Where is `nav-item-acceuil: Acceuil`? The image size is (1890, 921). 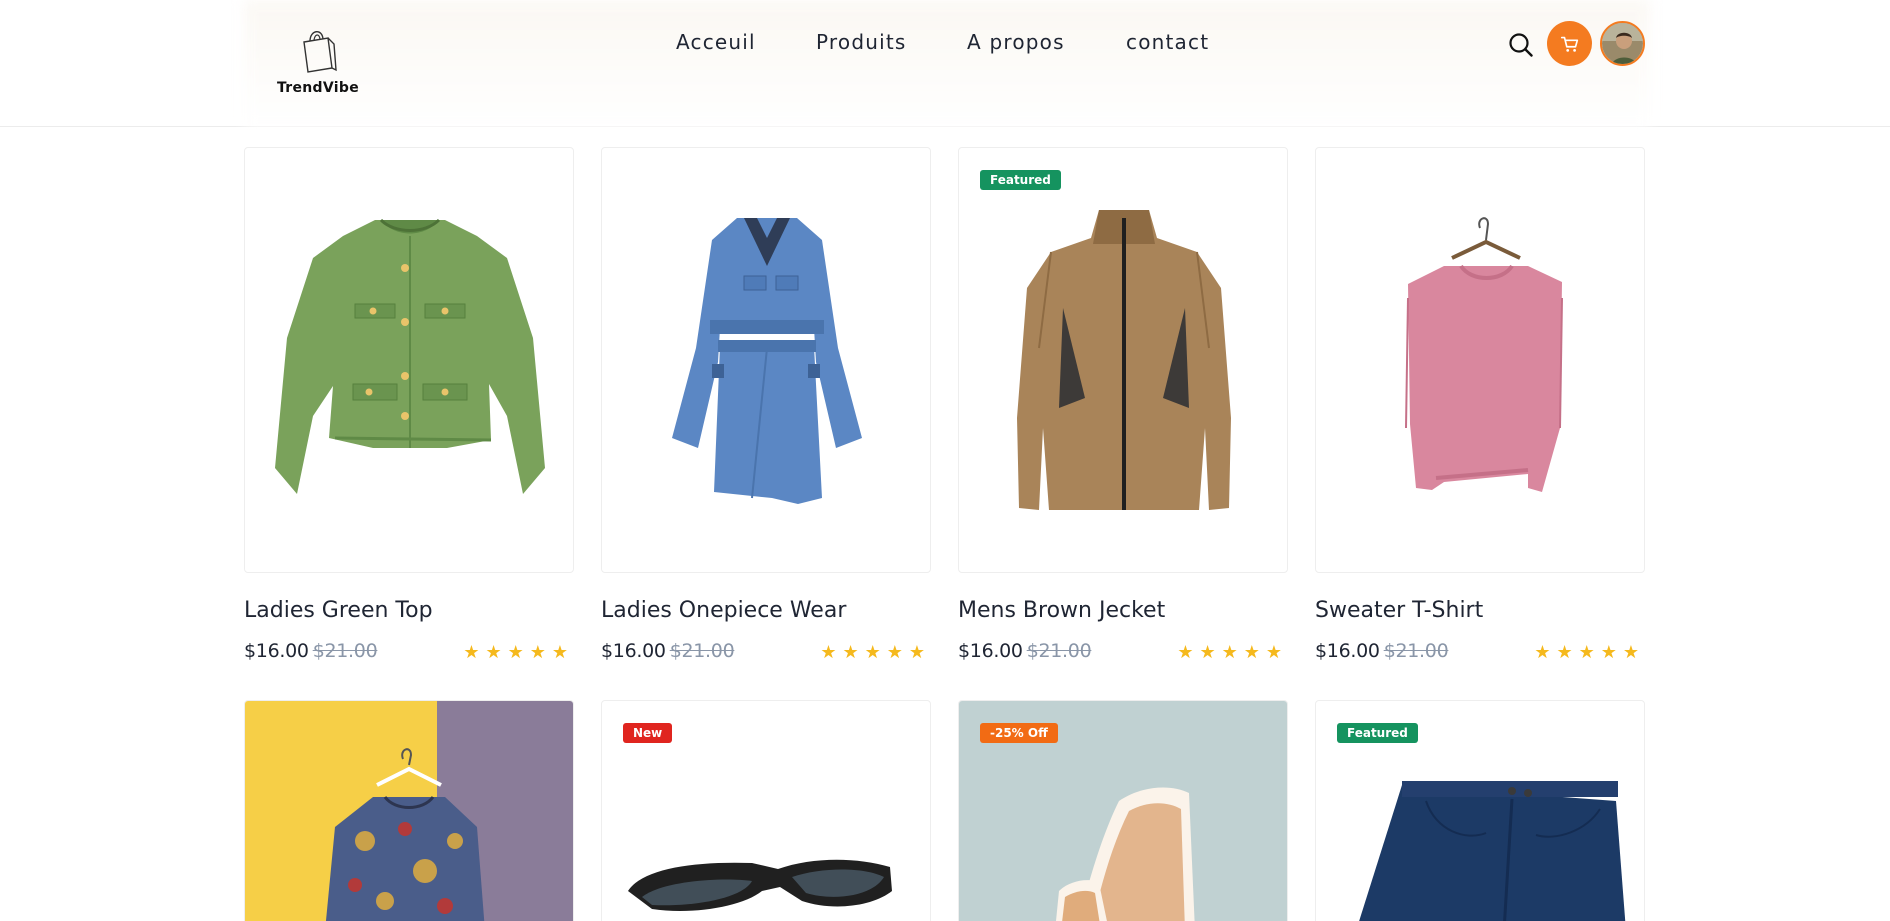 nav-item-acceuil: Acceuil is located at coordinates (716, 42).